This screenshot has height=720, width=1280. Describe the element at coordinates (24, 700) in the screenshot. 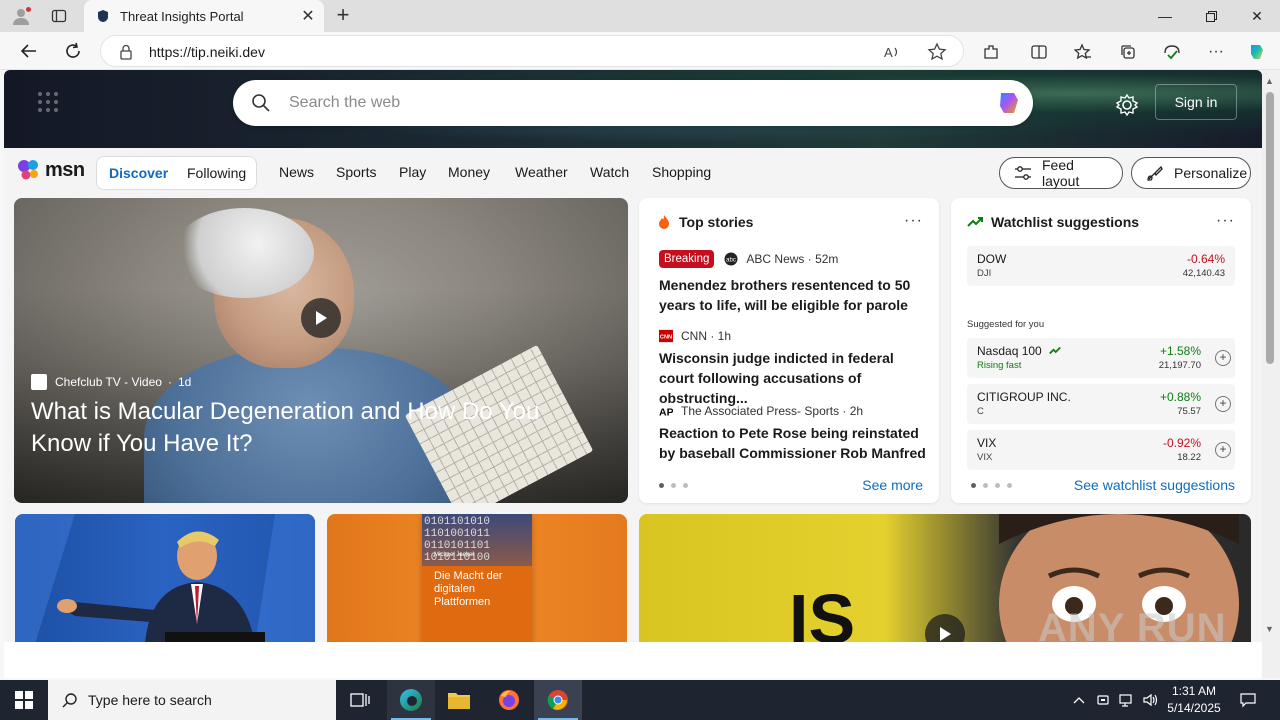

I see `windows-start-icon` at that location.